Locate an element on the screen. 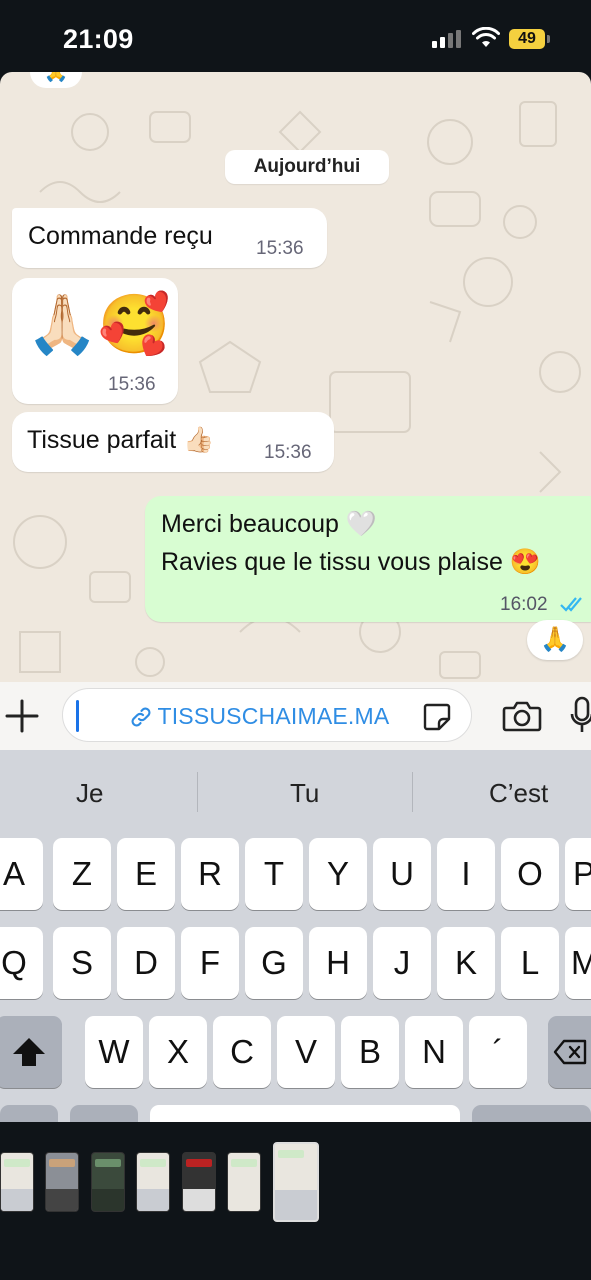 The width and height of the screenshot is (591, 1280). suggestion-2: Tu is located at coordinates (304, 793).